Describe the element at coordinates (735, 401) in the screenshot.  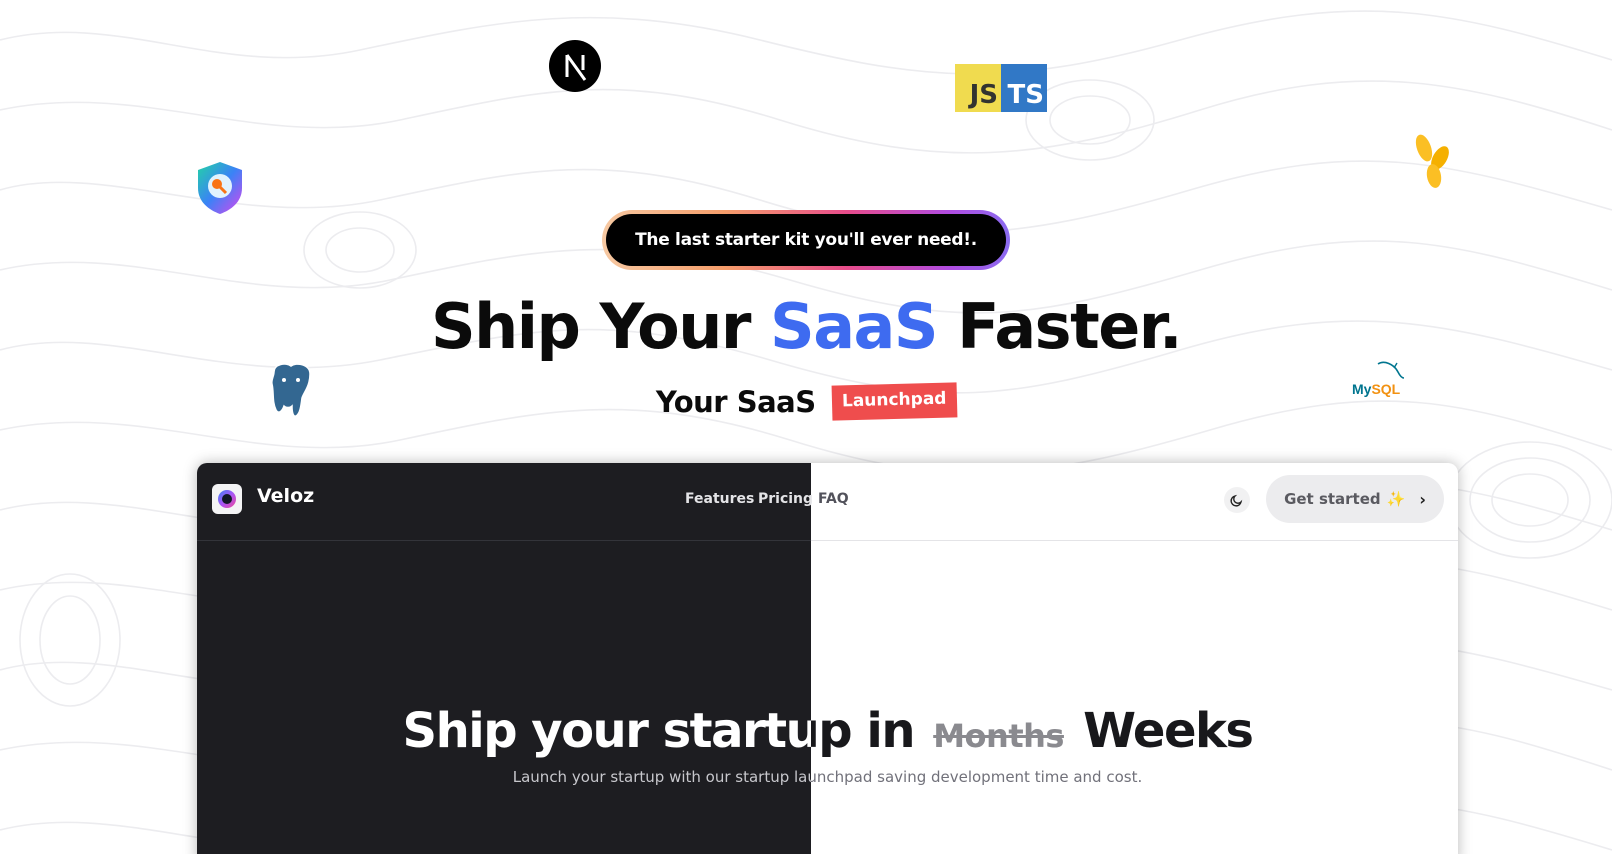
I see `hero-subtitle-text: Your SaaS` at that location.